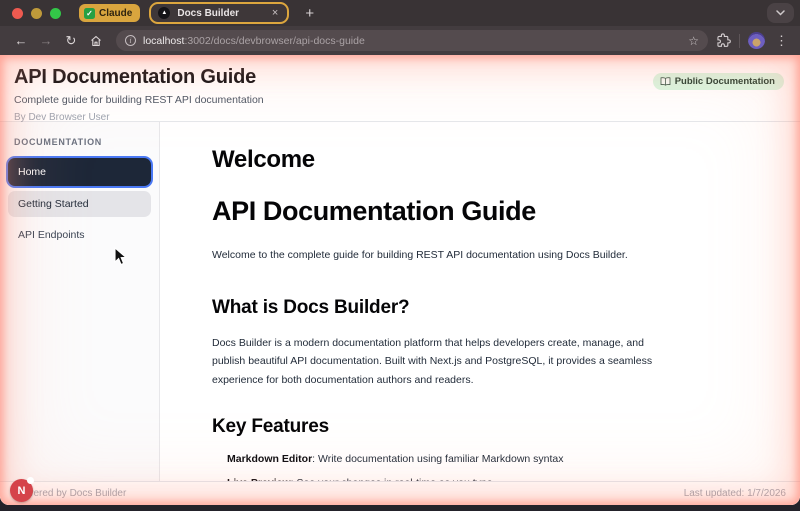 This screenshot has width=800, height=511. What do you see at coordinates (55, 13) in the screenshot?
I see `zoom-window-button` at bounding box center [55, 13].